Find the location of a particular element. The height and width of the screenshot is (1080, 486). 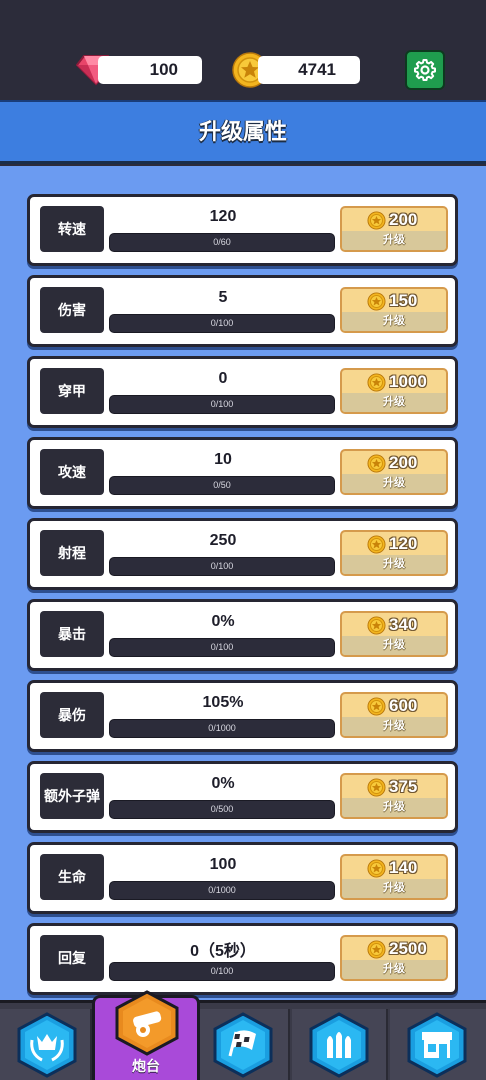

upgrade-button: 375 升级 is located at coordinates (394, 796).